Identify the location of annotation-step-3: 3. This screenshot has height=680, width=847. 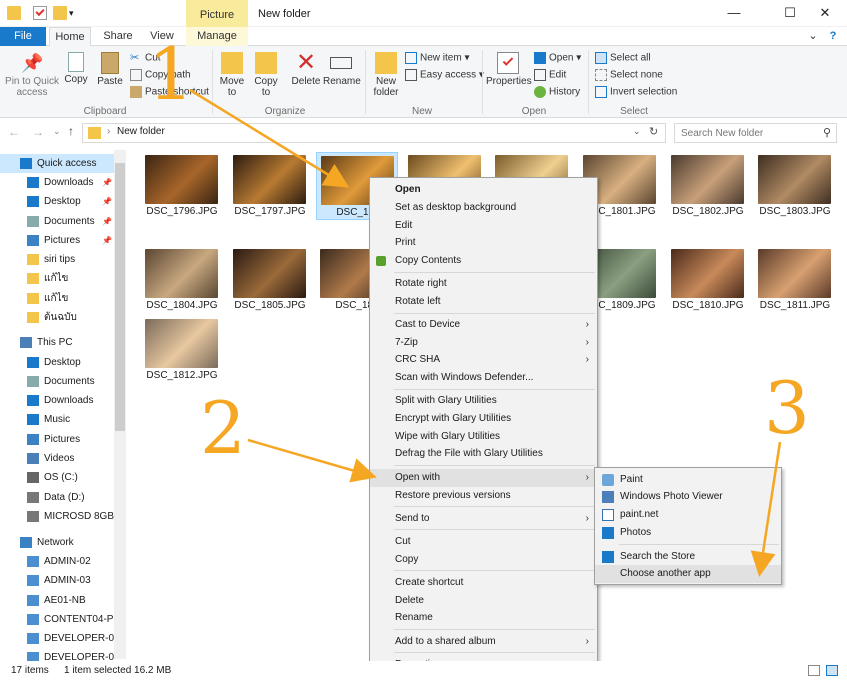
(787, 408).